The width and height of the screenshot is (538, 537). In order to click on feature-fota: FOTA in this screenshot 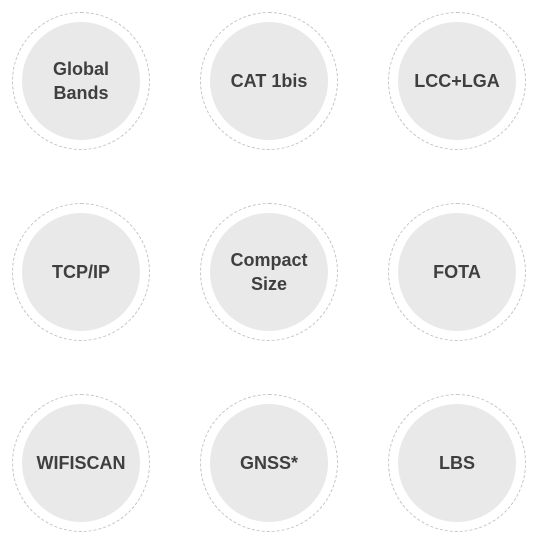, I will do `click(457, 272)`.